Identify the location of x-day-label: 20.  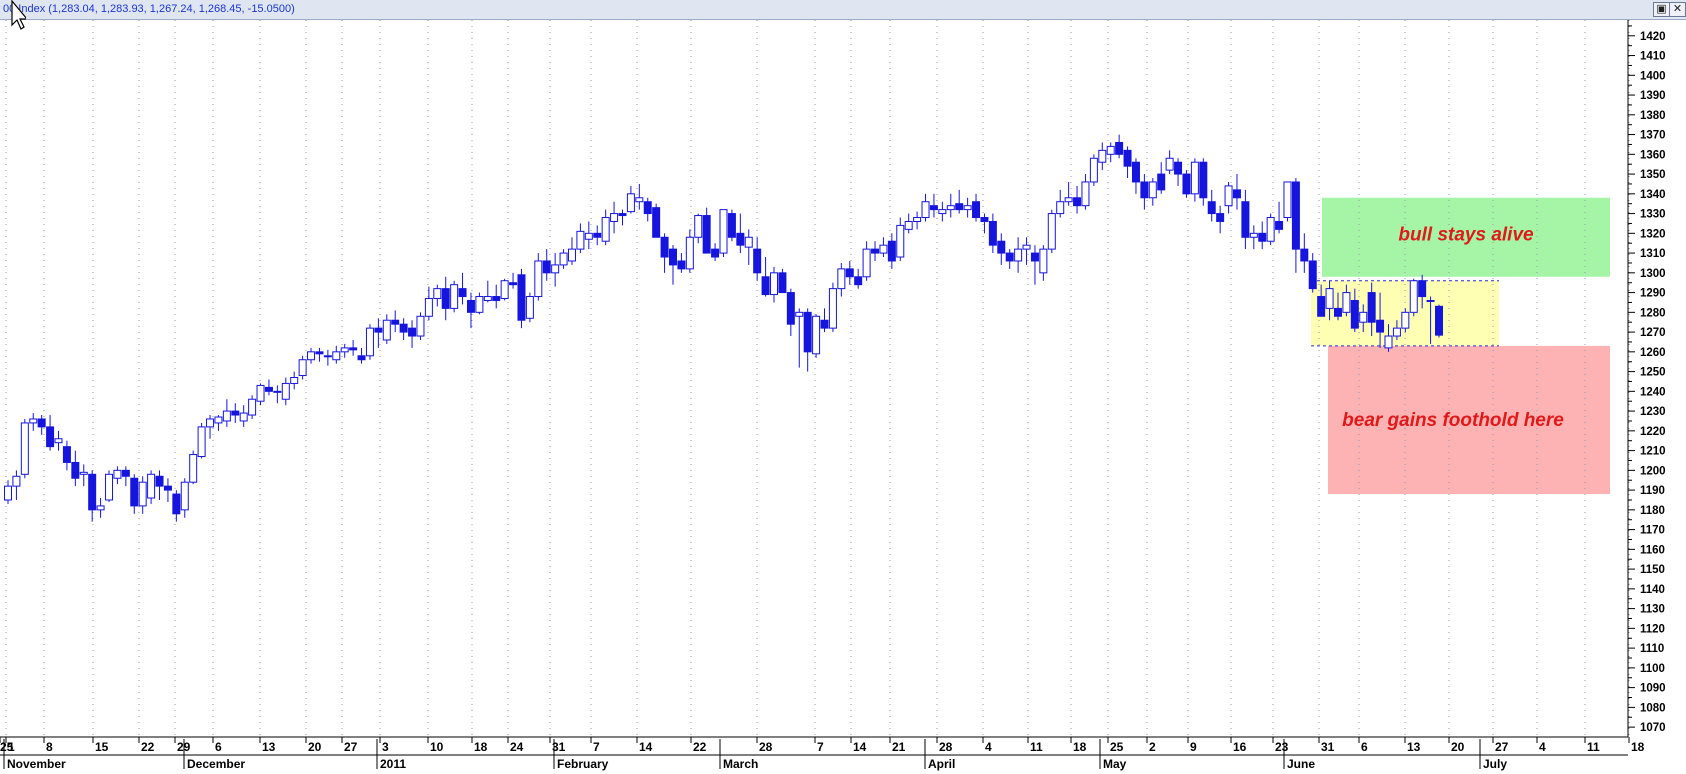
(1458, 747).